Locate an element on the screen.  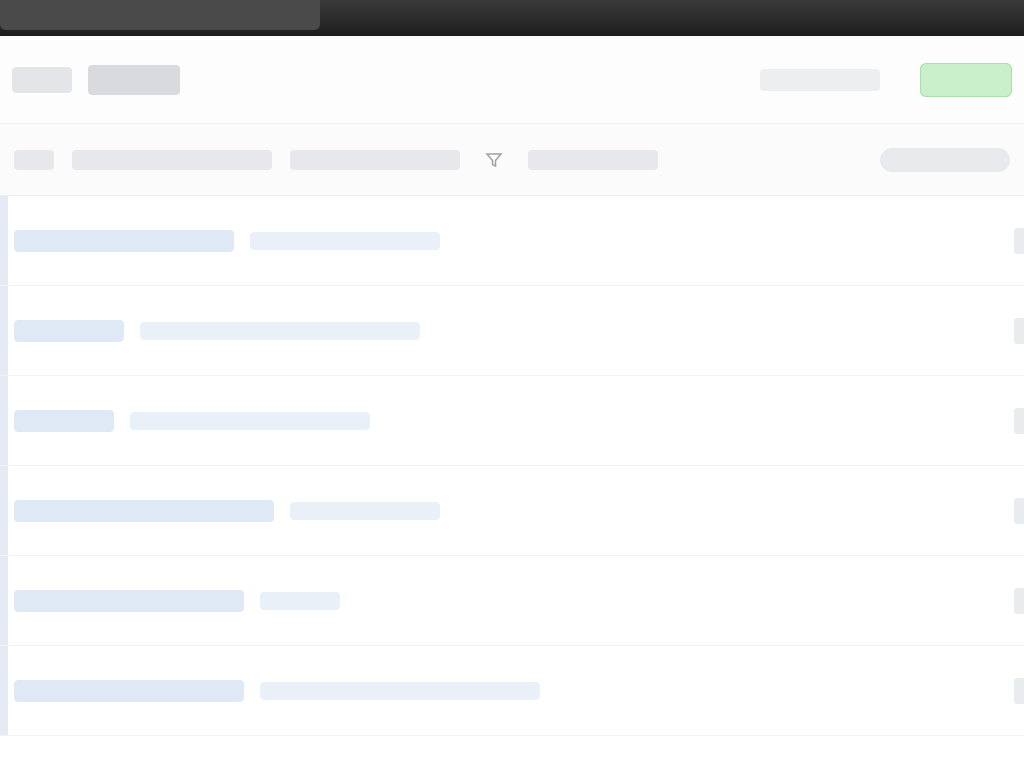
filter-icon is located at coordinates (494, 160).